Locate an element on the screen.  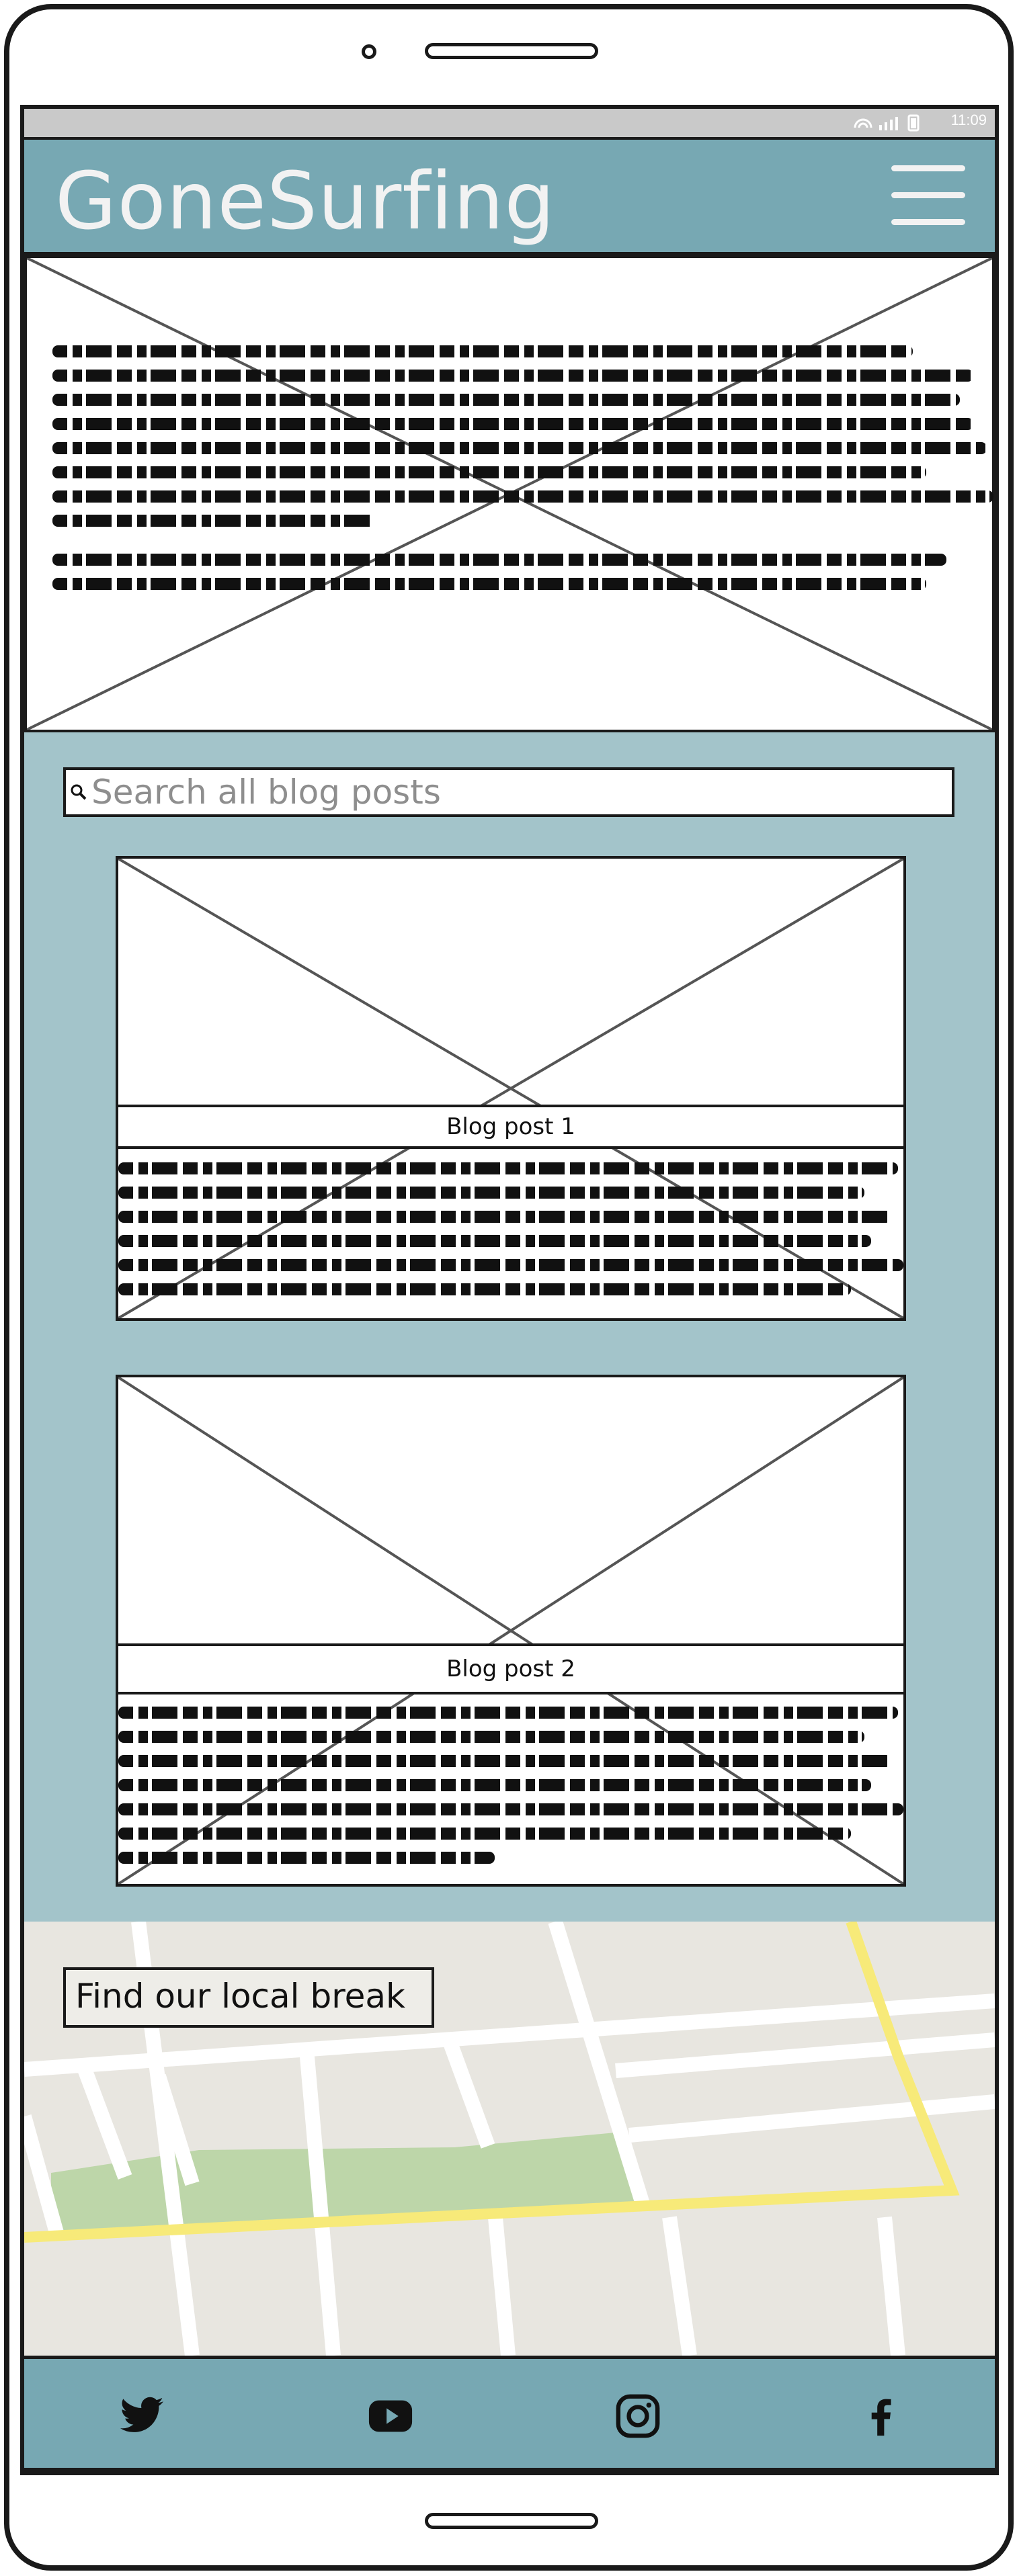
signal-battery-icon is located at coordinates (887, 123).